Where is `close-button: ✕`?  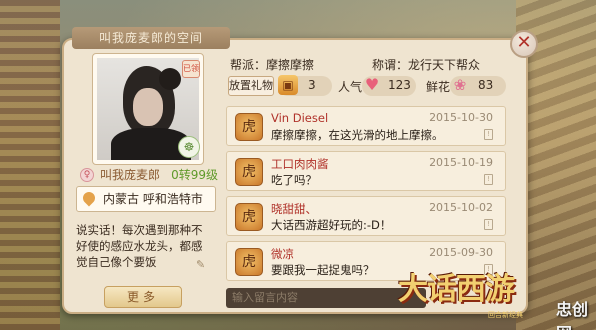 close-button: ✕ is located at coordinates (524, 44).